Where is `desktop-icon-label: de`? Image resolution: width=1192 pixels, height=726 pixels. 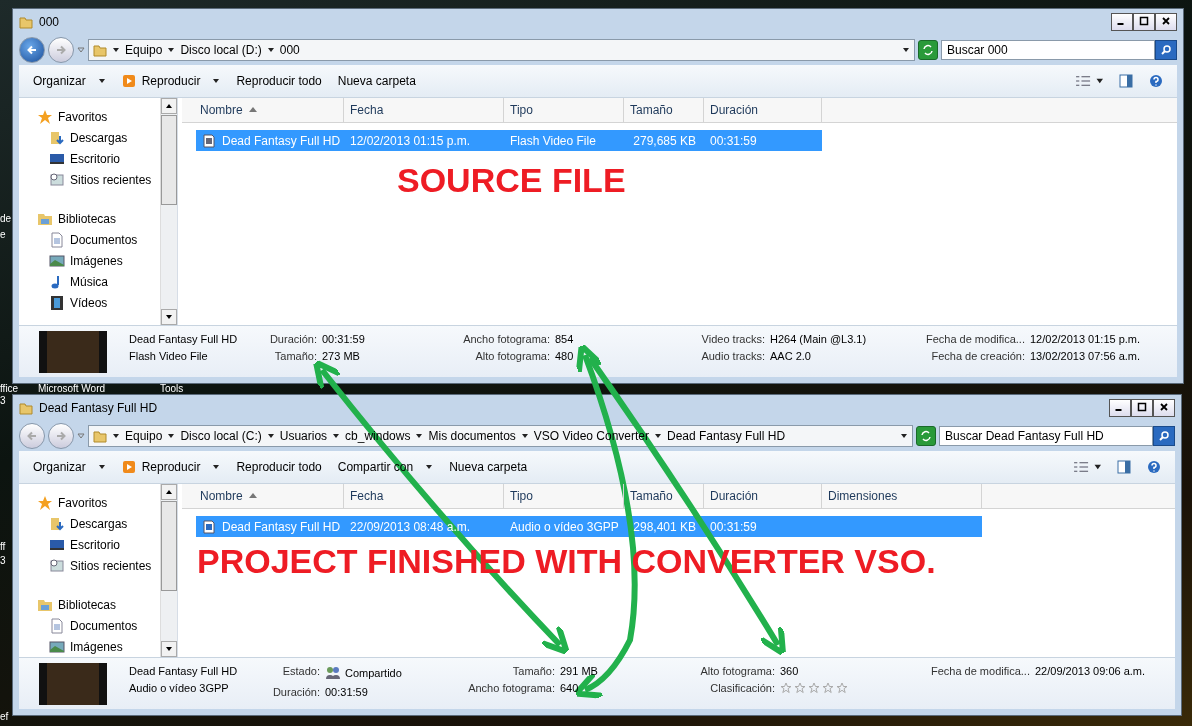
desktop-icon-label: de is located at coordinates (6, 219).